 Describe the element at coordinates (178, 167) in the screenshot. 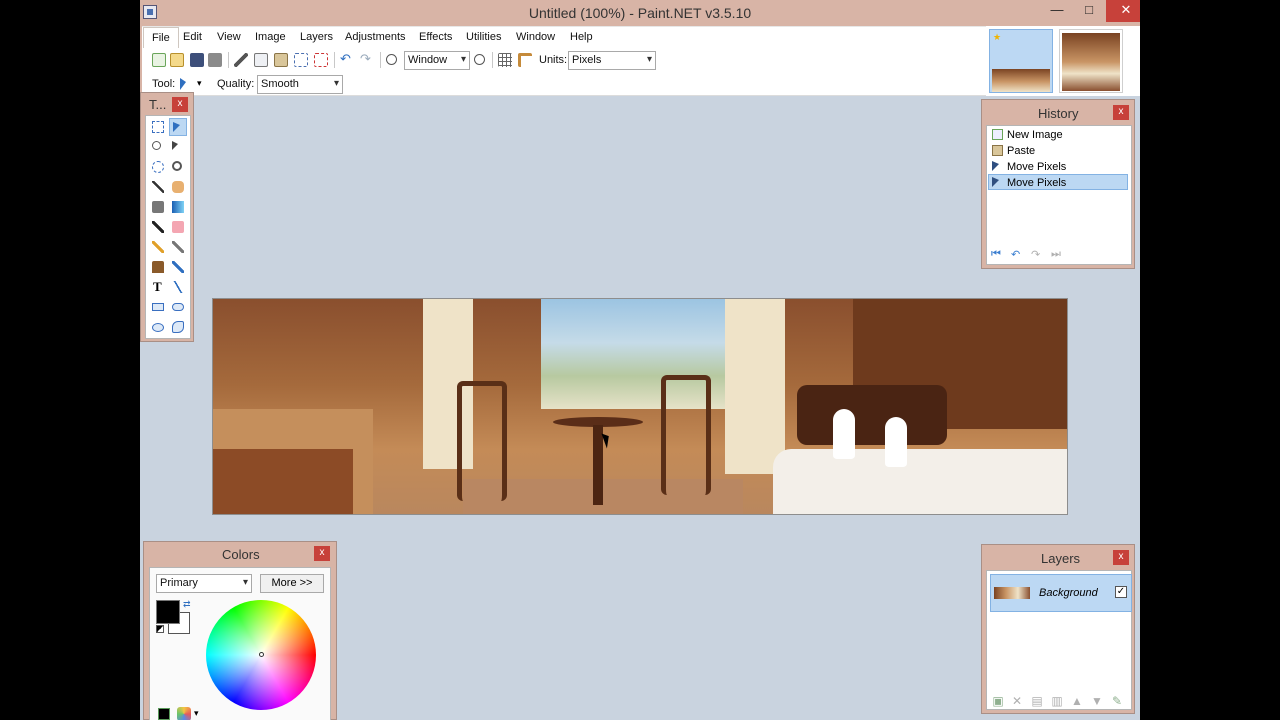

I see `zoom-tool` at that location.